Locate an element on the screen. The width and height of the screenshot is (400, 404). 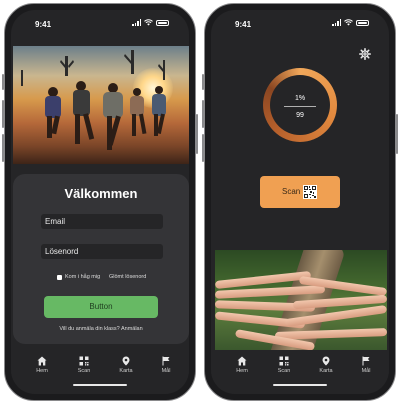
password-field is located at coordinates (102, 251).